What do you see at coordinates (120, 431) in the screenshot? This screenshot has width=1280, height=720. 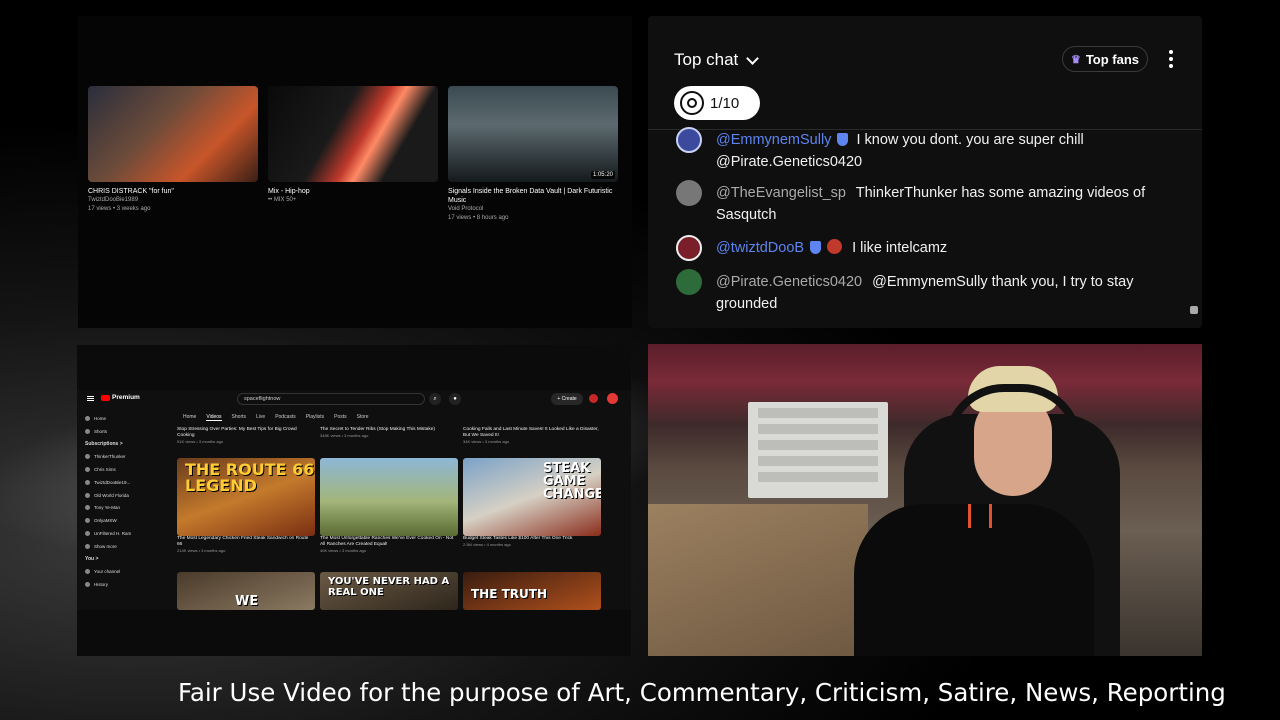 I see `sidebar-item-shorts: Shorts` at bounding box center [120, 431].